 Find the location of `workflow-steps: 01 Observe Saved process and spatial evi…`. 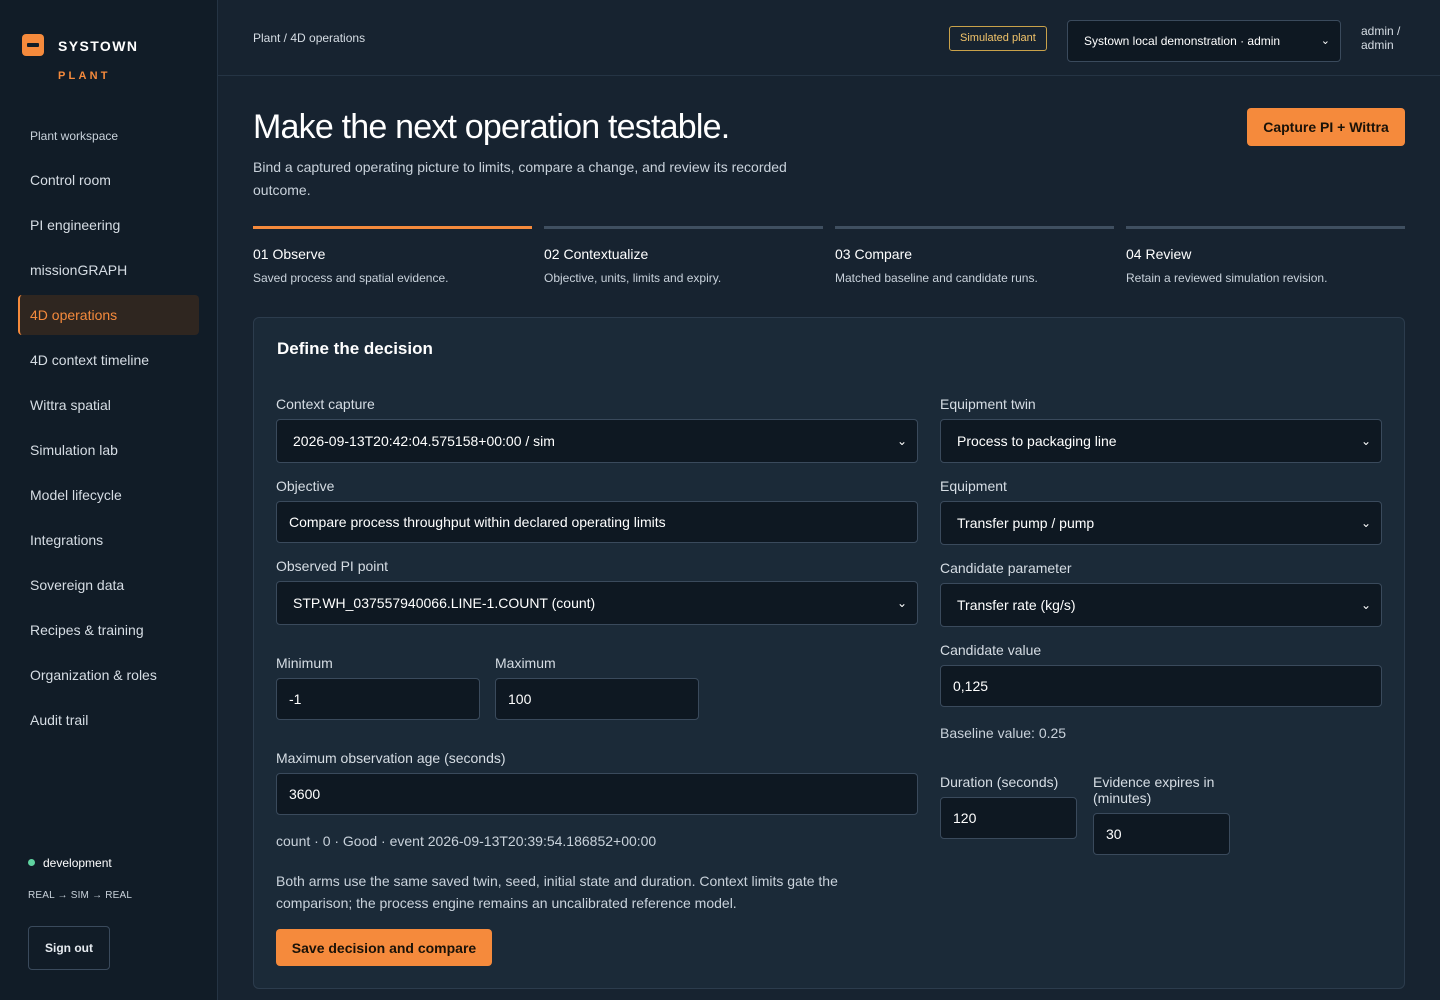

workflow-steps: 01 Observe Saved process and spatial evi… is located at coordinates (829, 261).